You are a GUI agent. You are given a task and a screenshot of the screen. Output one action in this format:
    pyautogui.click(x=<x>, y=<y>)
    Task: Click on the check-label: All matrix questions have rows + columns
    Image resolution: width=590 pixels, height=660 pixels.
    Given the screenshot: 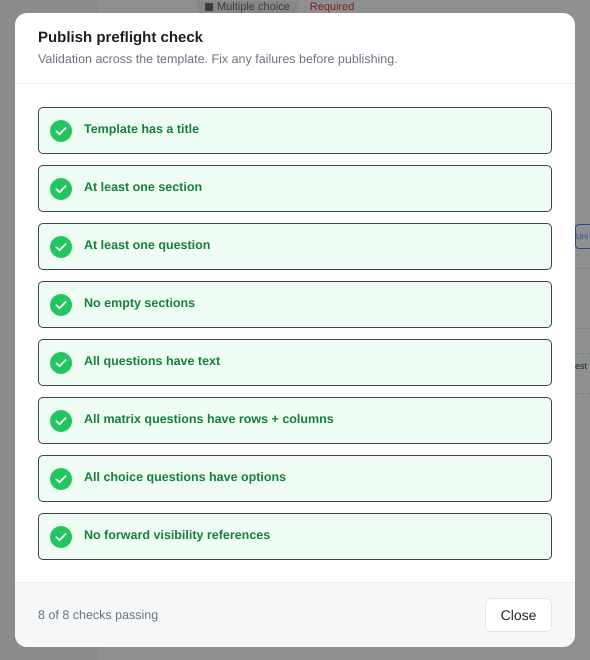 What is the action you would take?
    pyautogui.click(x=209, y=418)
    